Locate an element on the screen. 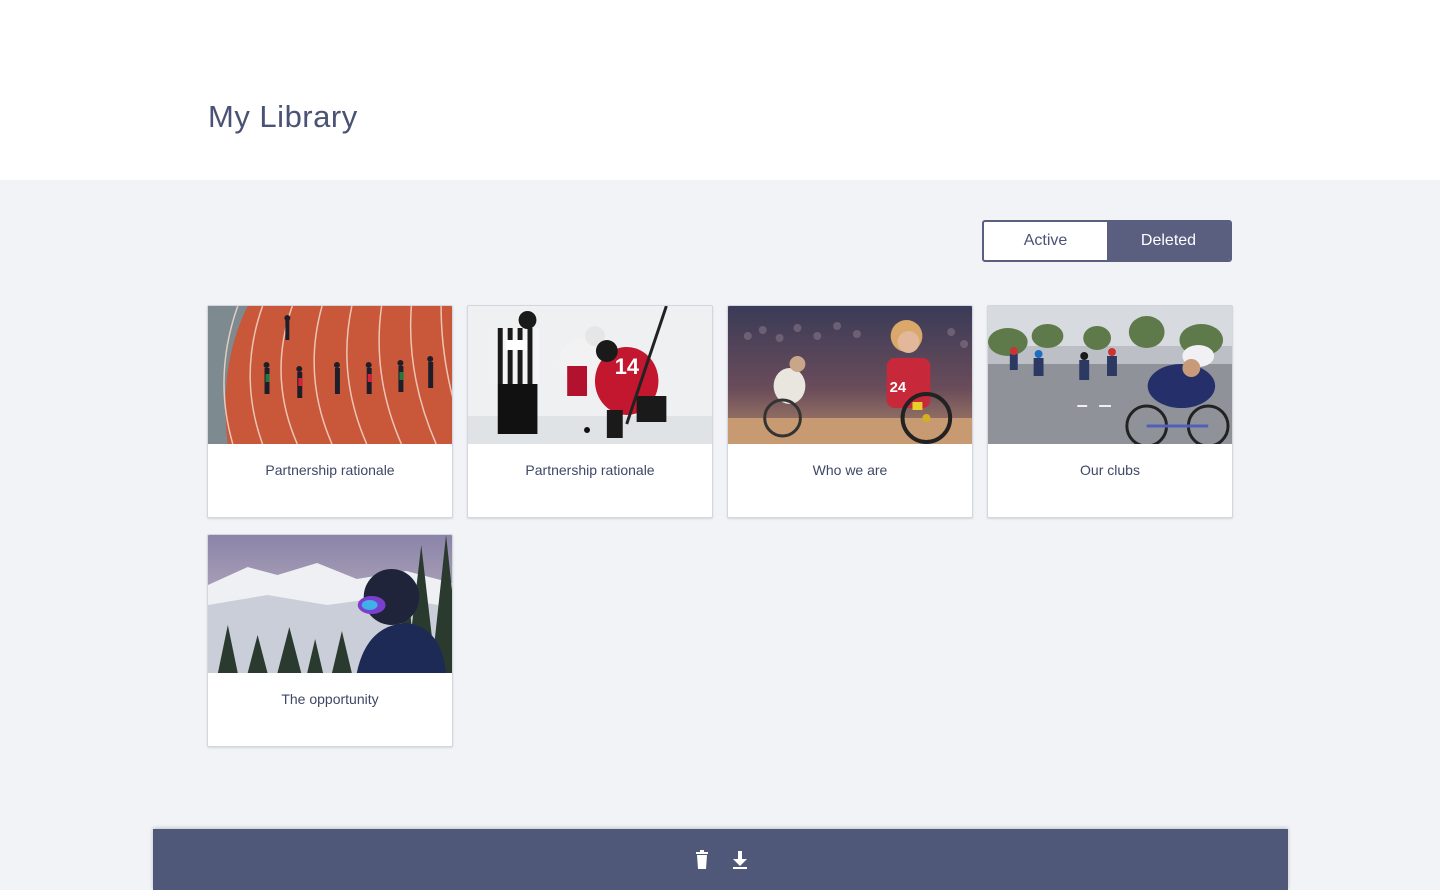 The image size is (1440, 890). library-card: The opportunity is located at coordinates (330, 640).